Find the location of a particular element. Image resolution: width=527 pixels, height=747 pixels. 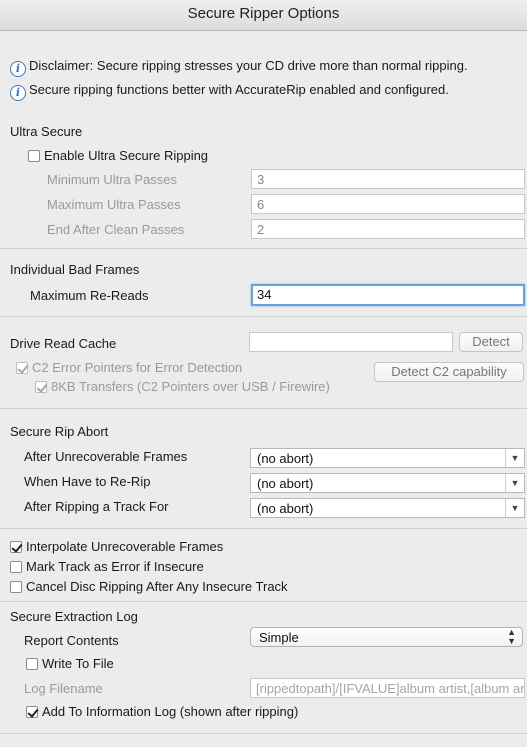

report-contents-popup: Simple ▲ ▼ is located at coordinates (386, 637).